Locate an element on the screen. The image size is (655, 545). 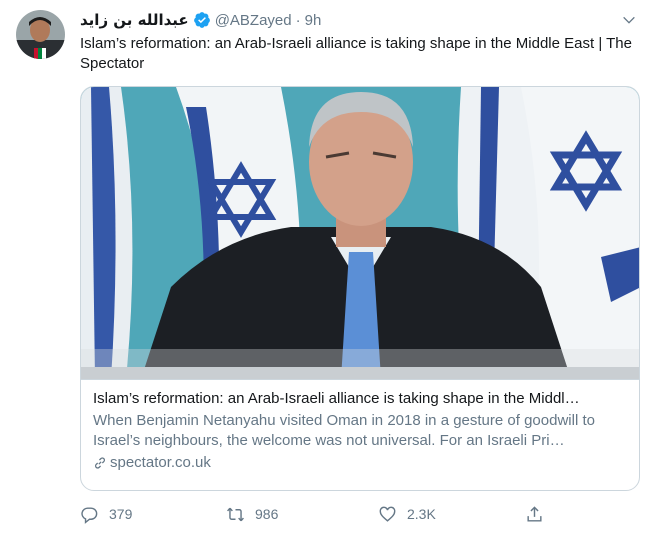
handle: @ABZayed is located at coordinates (253, 20).